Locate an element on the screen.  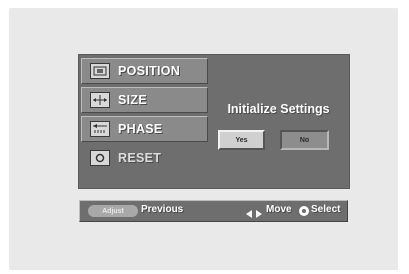
previous-label: Previous is located at coordinates (162, 209).